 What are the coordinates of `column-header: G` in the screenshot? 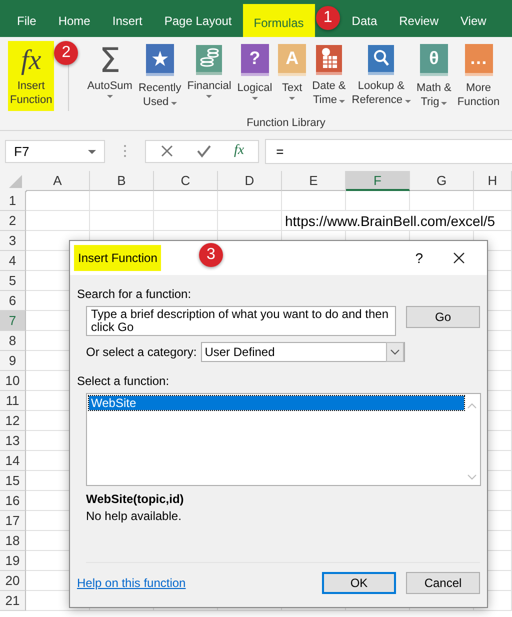 It's located at (442, 181).